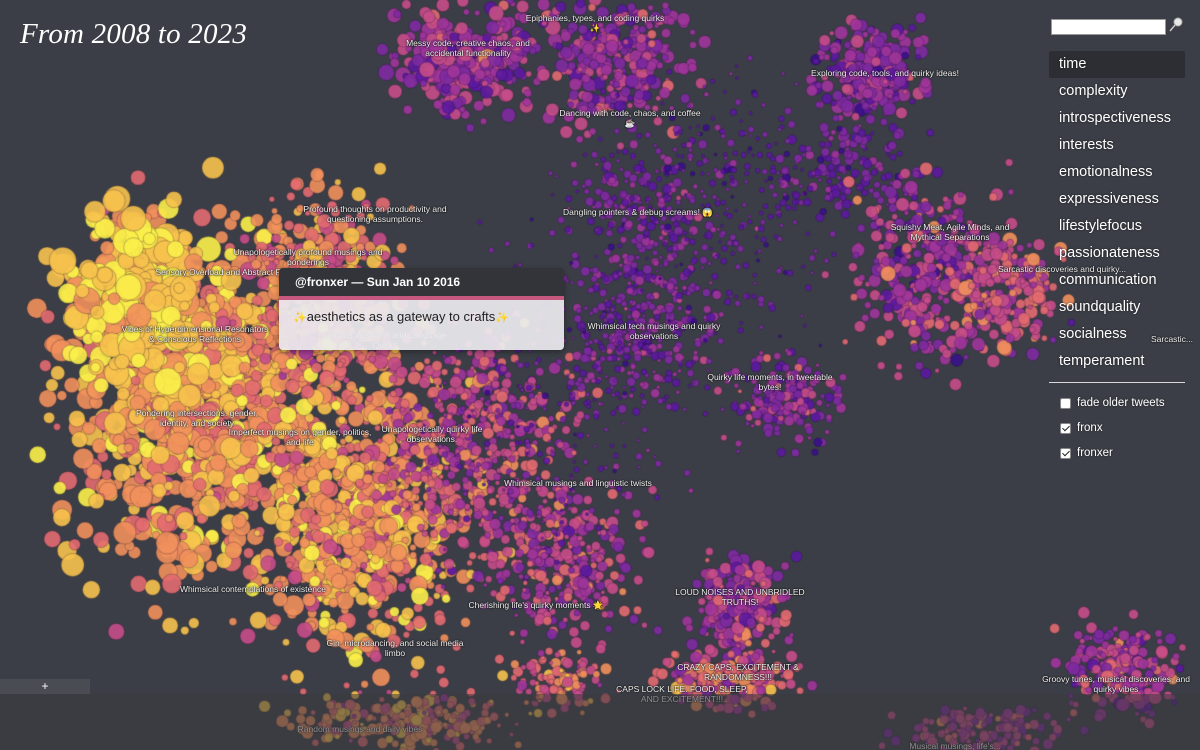 This screenshot has width=1200, height=750. What do you see at coordinates (1095, 453) in the screenshot?
I see `fronxer-label: fronxer` at bounding box center [1095, 453].